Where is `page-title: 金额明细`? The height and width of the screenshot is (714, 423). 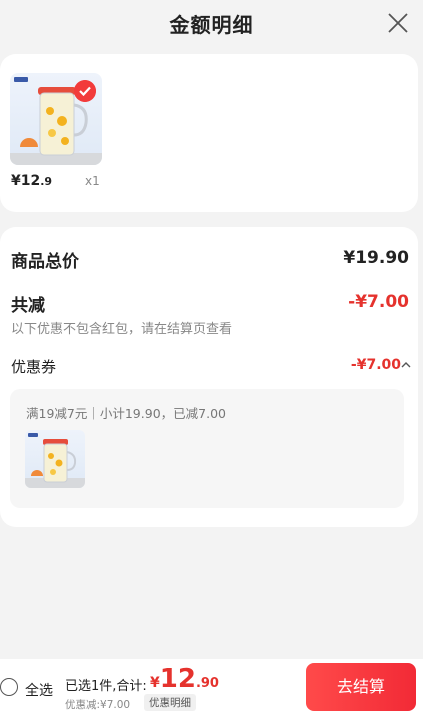 page-title: 金额明细 is located at coordinates (211, 25).